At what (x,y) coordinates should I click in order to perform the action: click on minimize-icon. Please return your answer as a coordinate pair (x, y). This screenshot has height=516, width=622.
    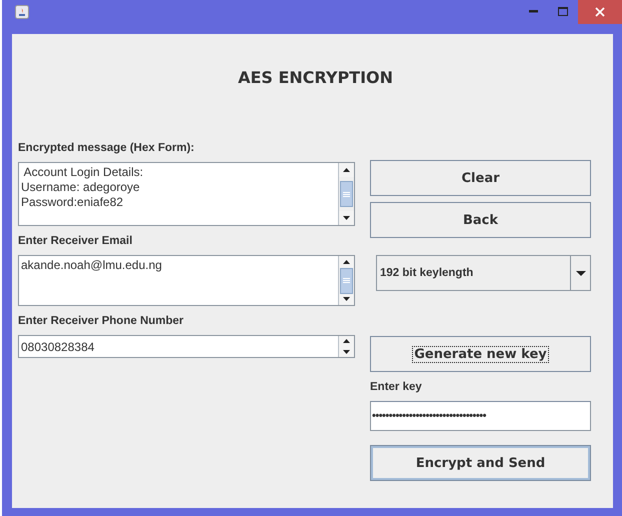
    Looking at the image, I should click on (533, 11).